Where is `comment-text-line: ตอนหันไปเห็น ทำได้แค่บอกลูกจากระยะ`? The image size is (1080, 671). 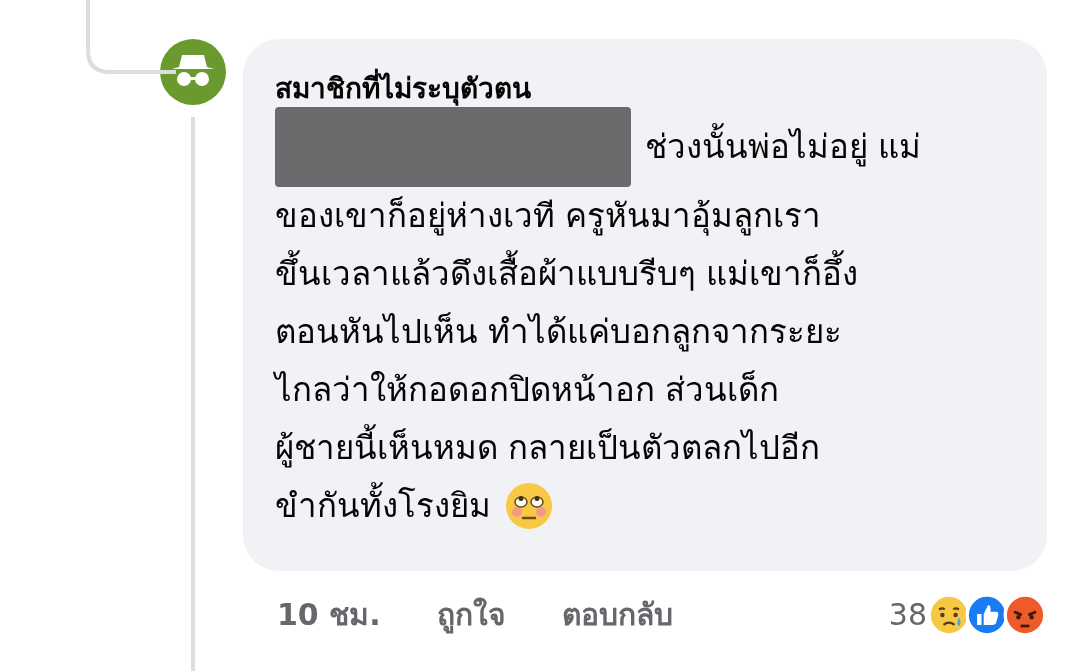 comment-text-line: ตอนหันไปเห็น ทำได้แค่บอกลูกจากระยะ is located at coordinates (559, 332).